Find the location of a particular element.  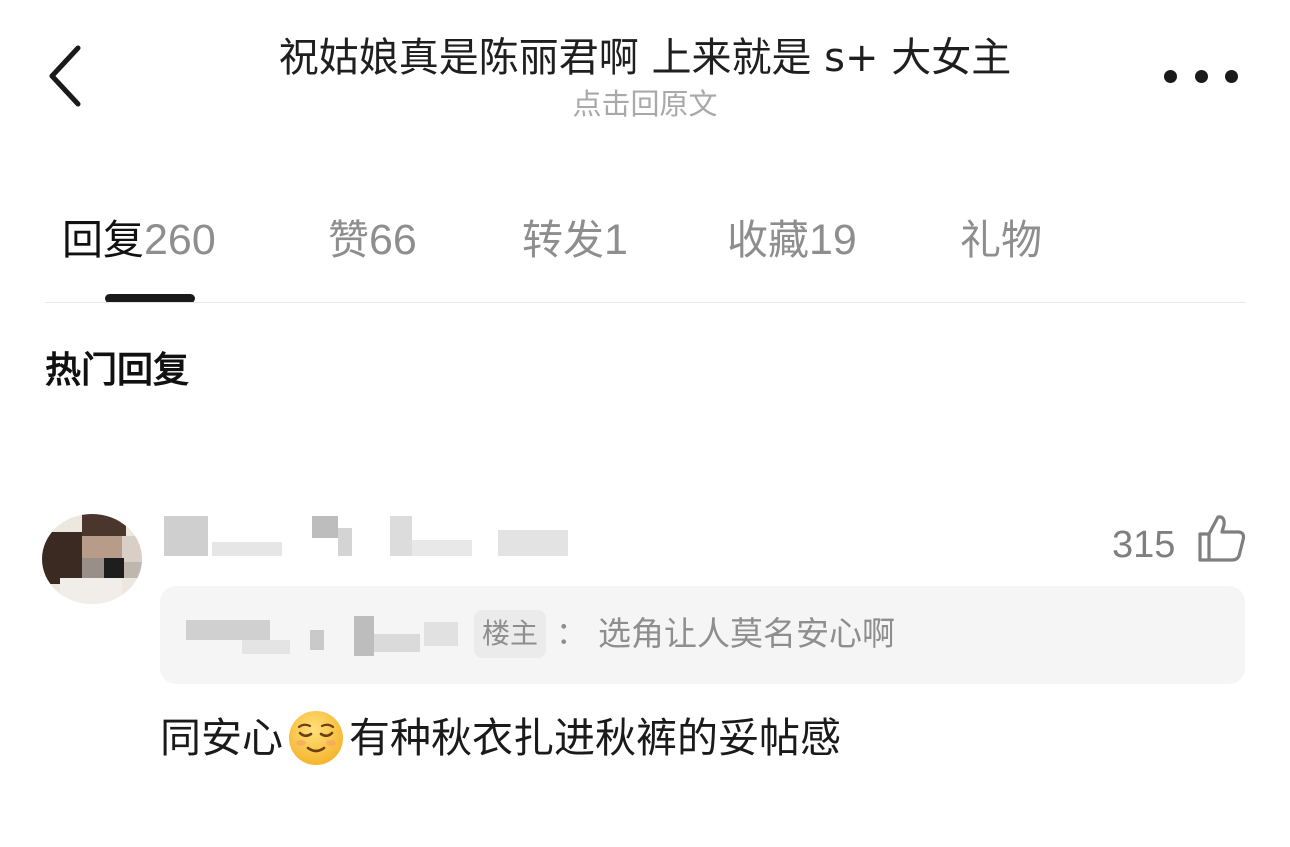

tab-gifts: 礼物 is located at coordinates (1001, 240).